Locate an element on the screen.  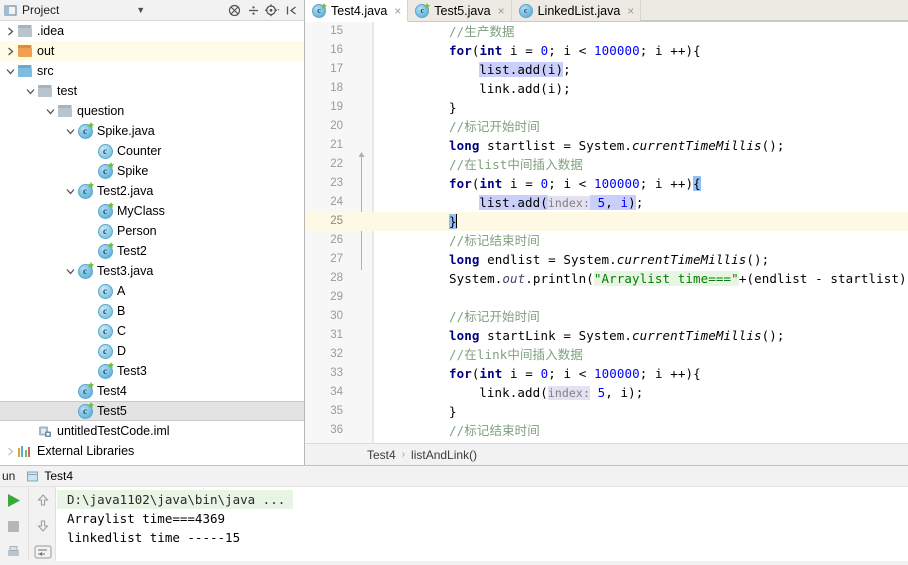
hide-panel-icon is located at coordinates (291, 10).